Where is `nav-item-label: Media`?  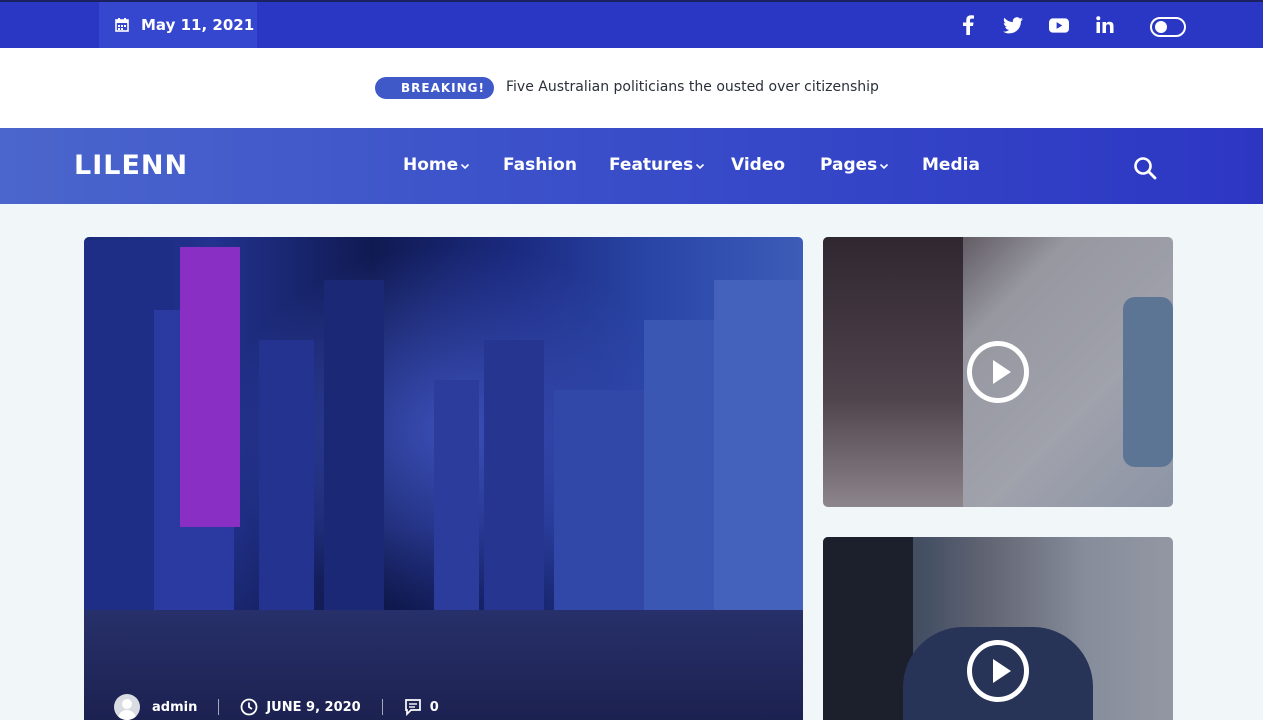
nav-item-label: Media is located at coordinates (951, 165).